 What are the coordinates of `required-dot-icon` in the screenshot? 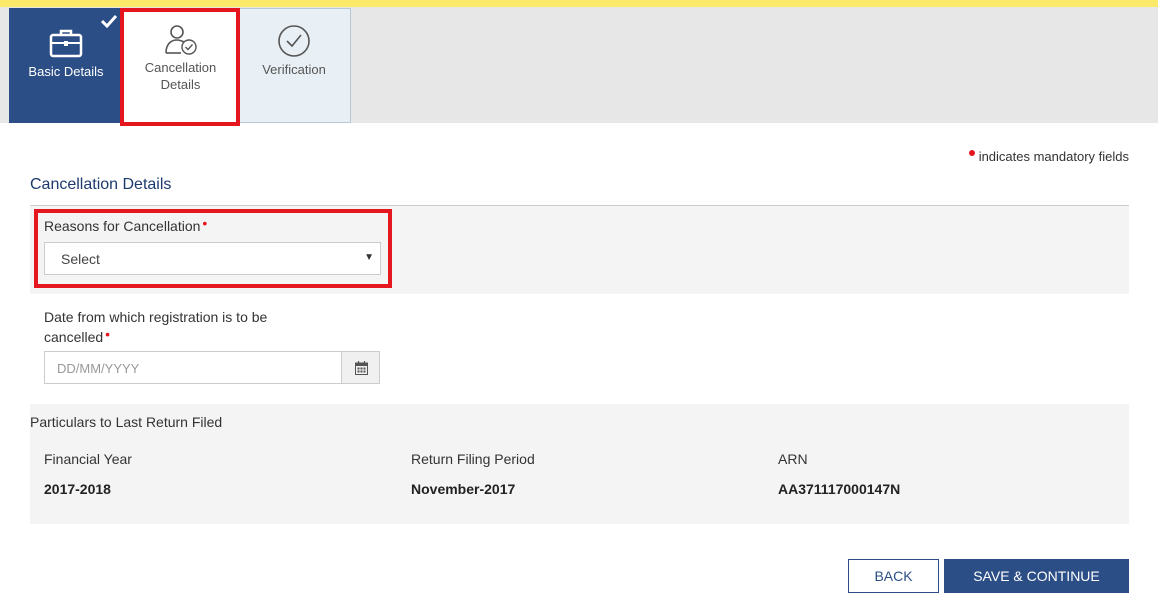 It's located at (971, 153).